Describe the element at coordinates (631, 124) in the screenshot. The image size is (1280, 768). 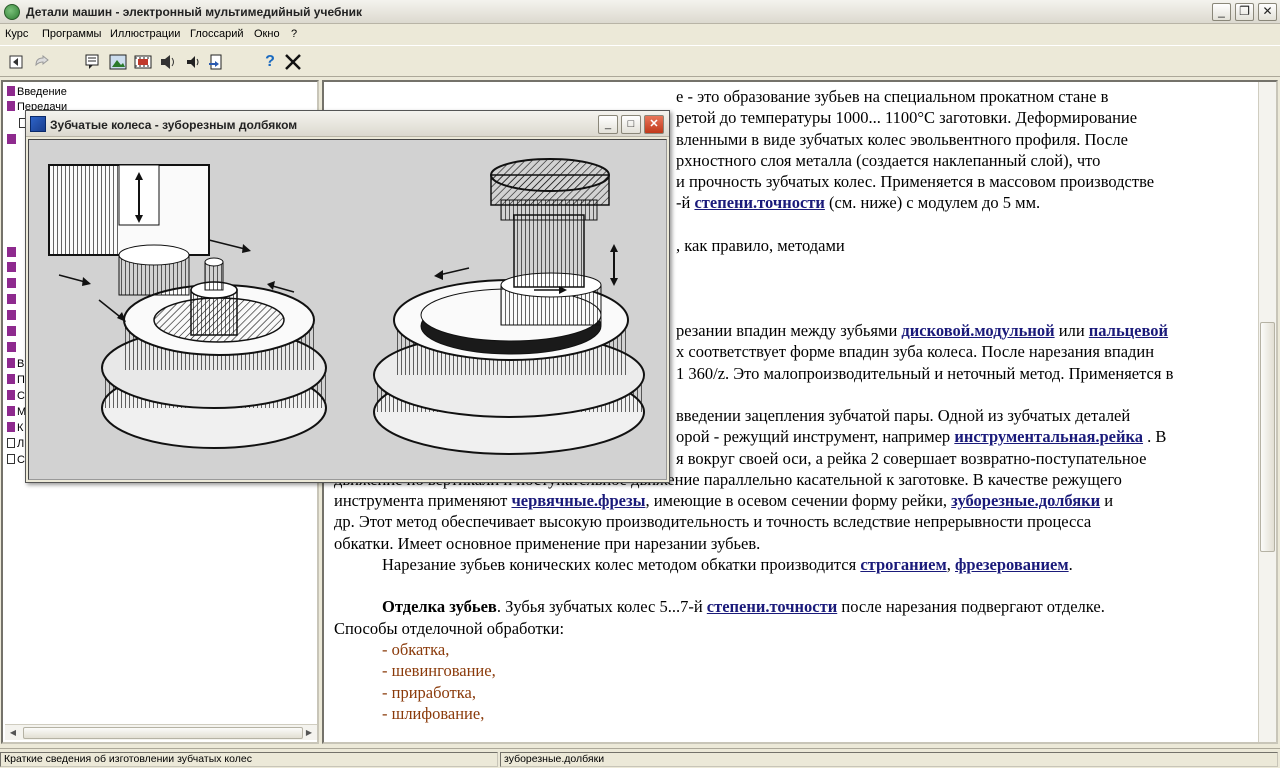
I see `popup-maximize-button: □` at that location.